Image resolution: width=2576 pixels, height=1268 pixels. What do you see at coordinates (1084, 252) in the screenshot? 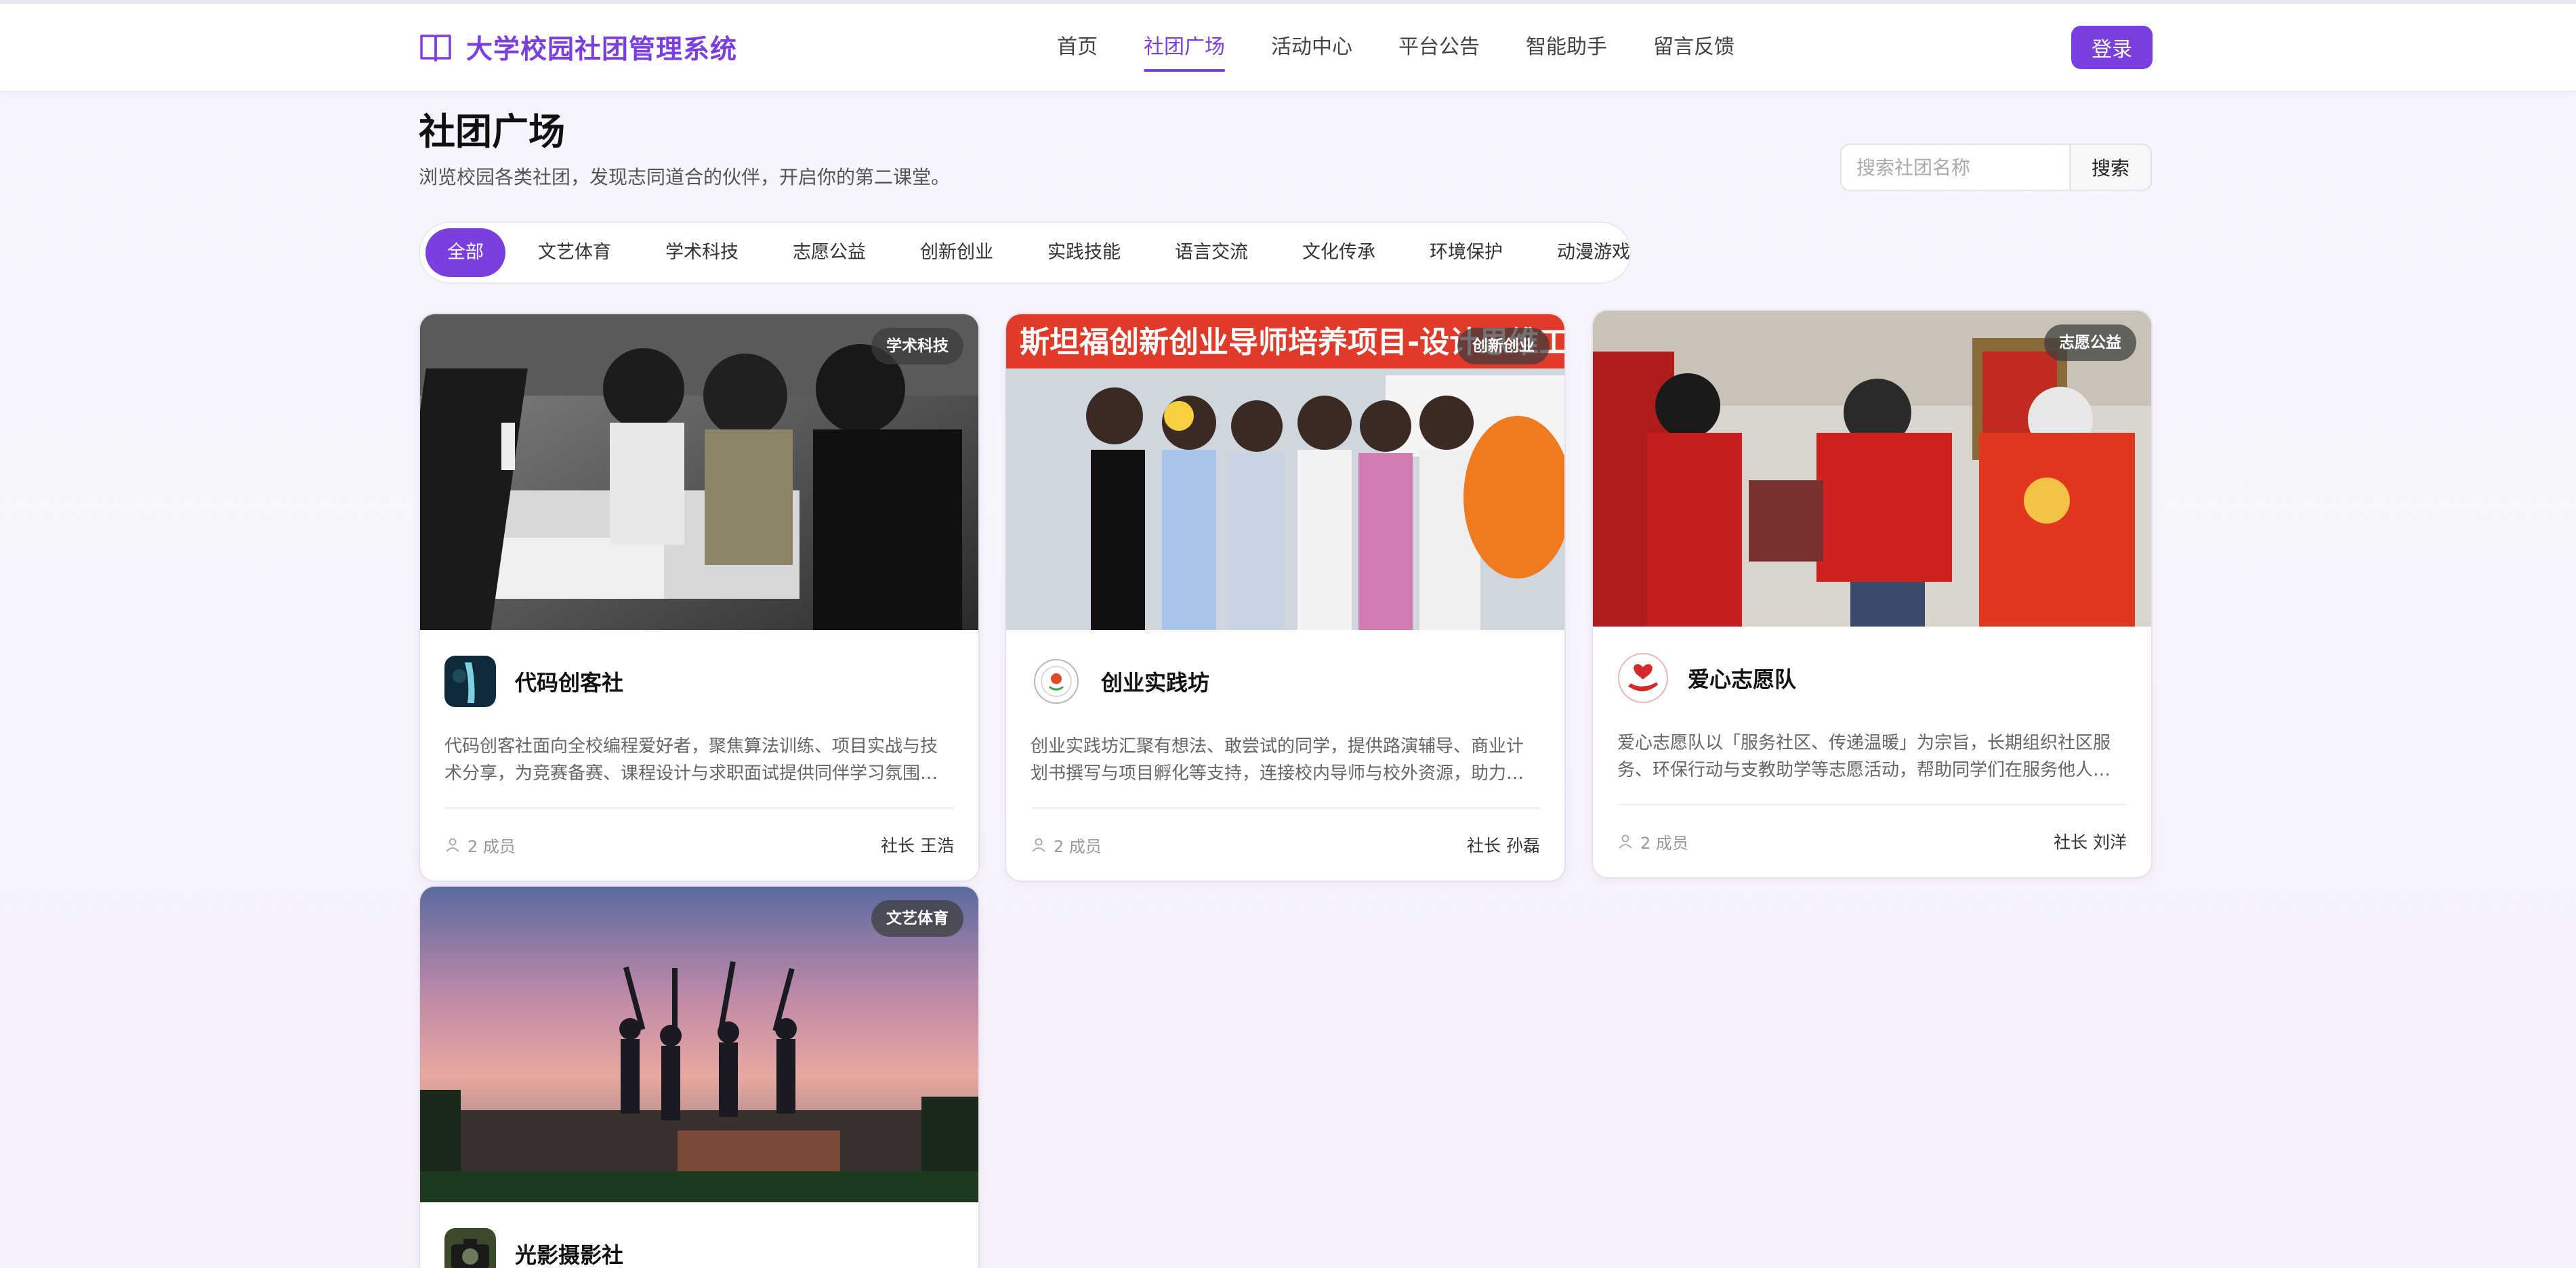
I see `filter-practical-skills: 实践技能` at bounding box center [1084, 252].